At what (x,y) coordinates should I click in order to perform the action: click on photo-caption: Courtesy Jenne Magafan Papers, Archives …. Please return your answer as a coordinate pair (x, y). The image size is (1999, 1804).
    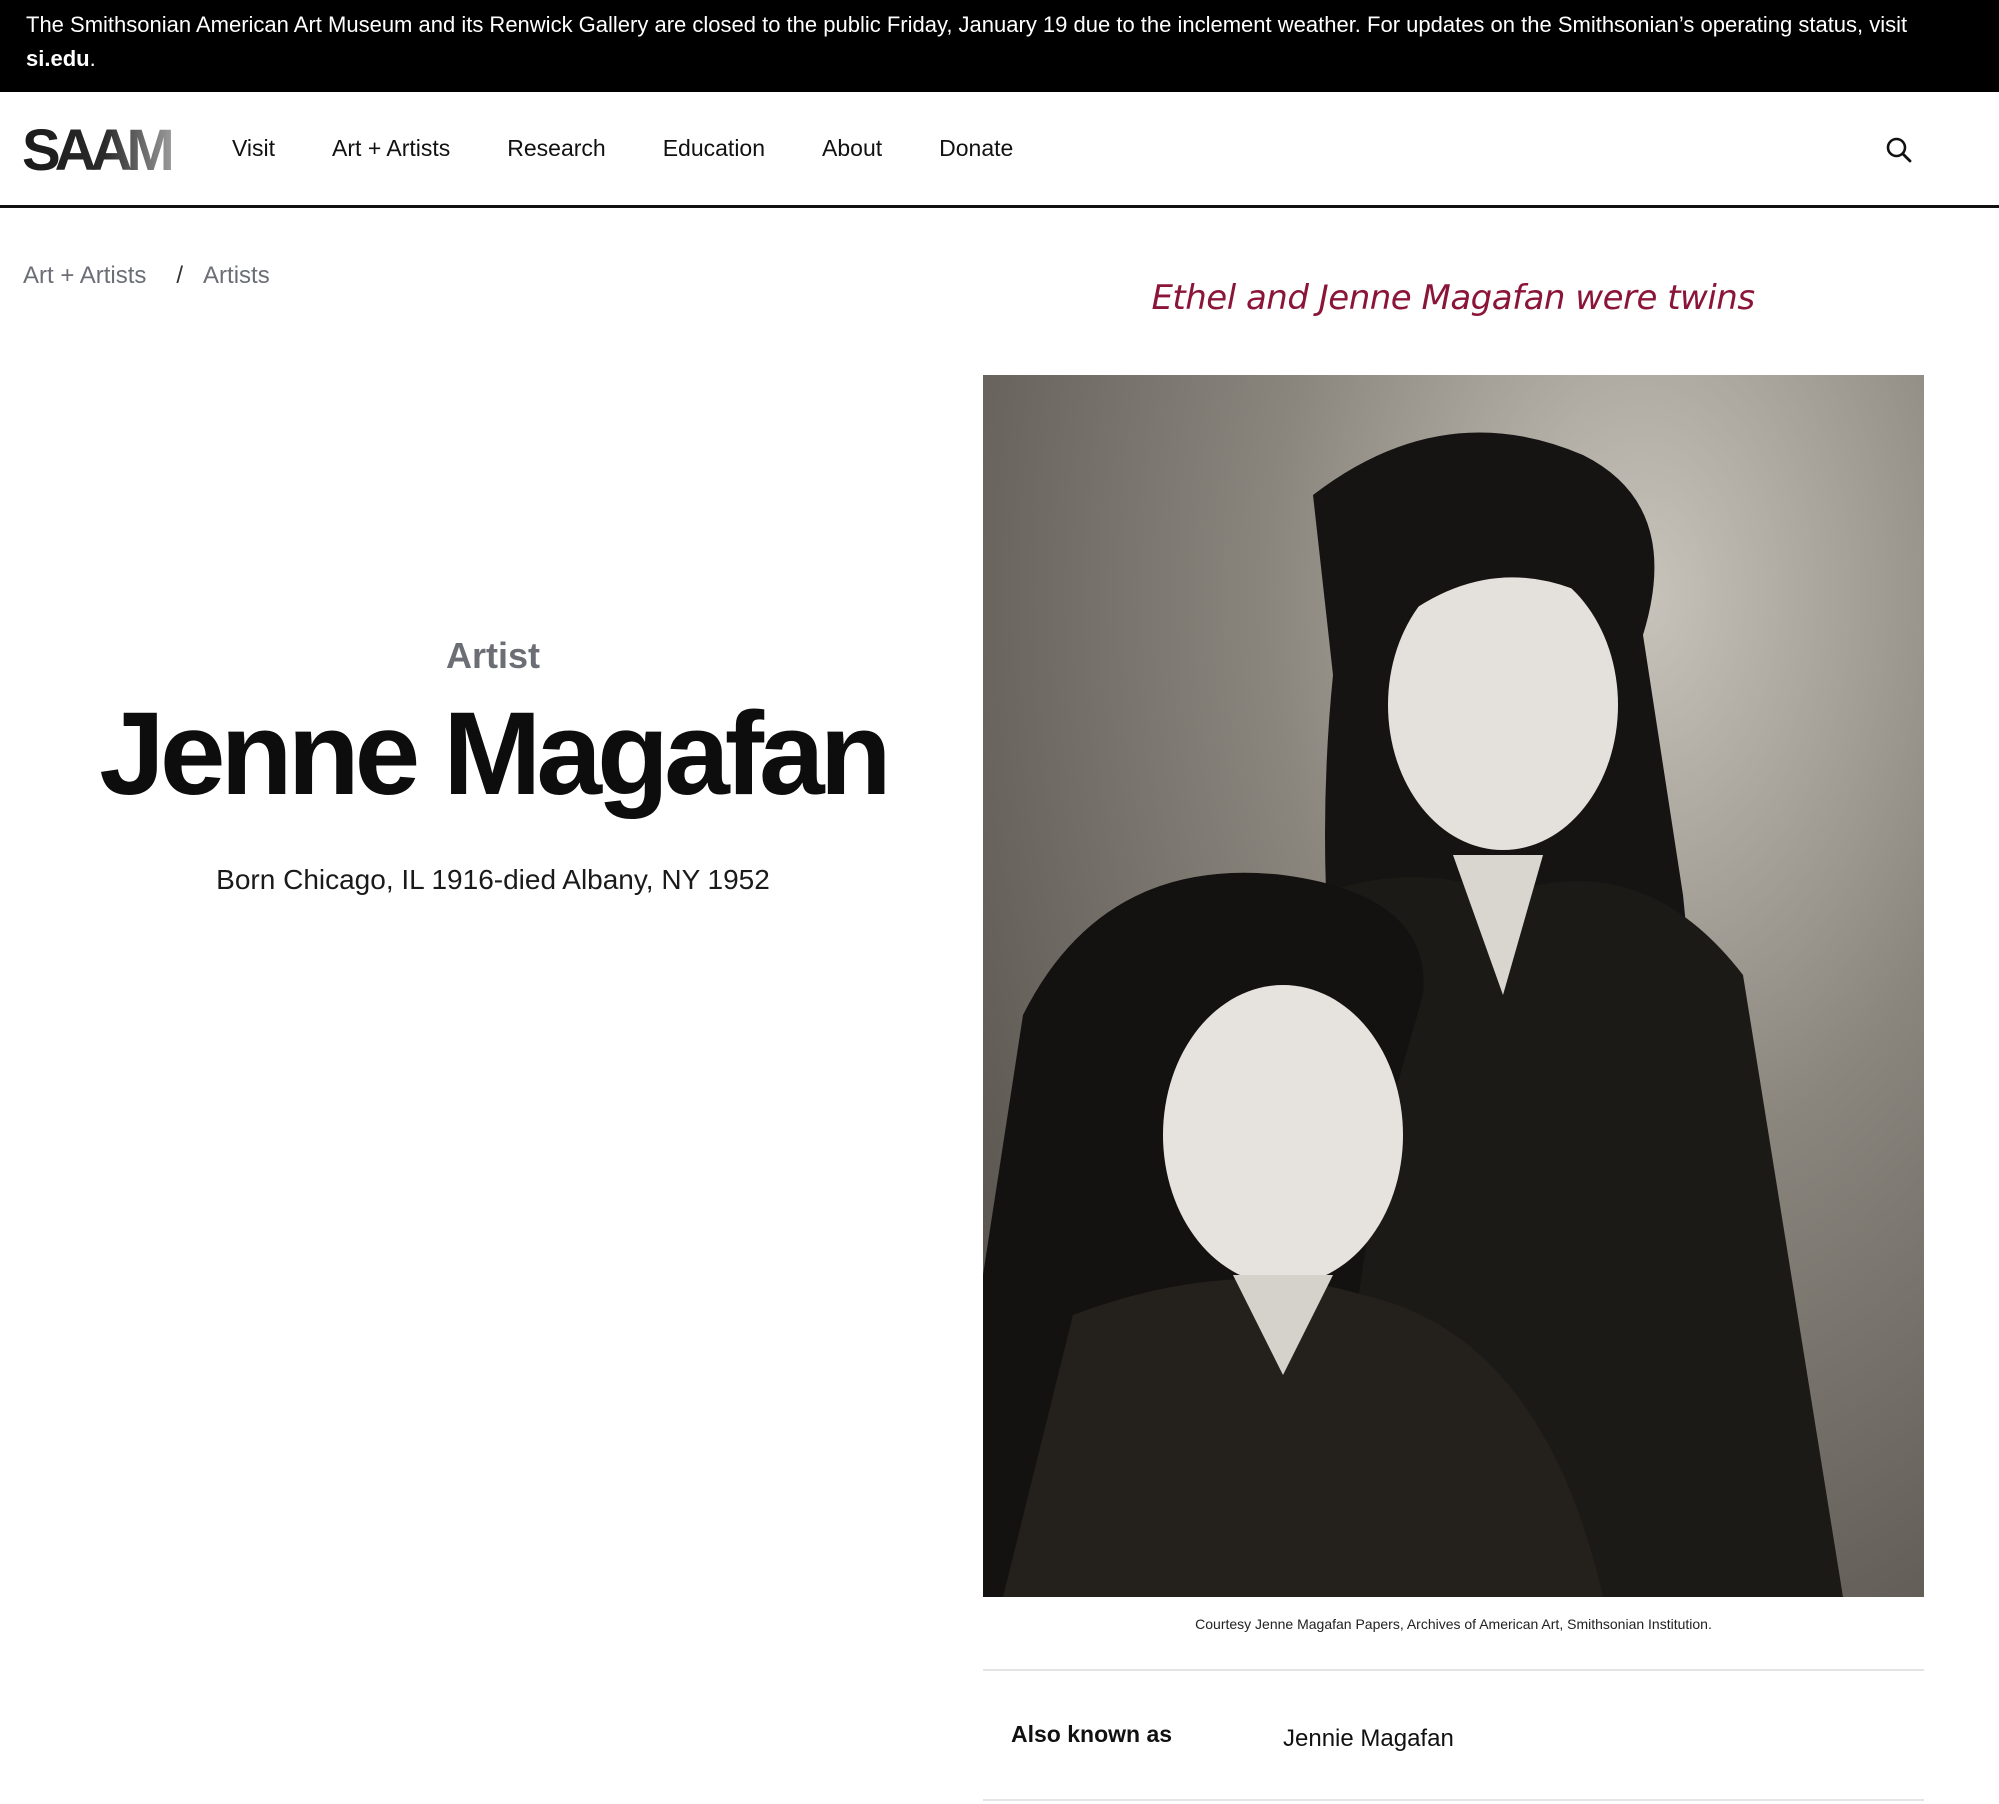
    Looking at the image, I should click on (1453, 1624).